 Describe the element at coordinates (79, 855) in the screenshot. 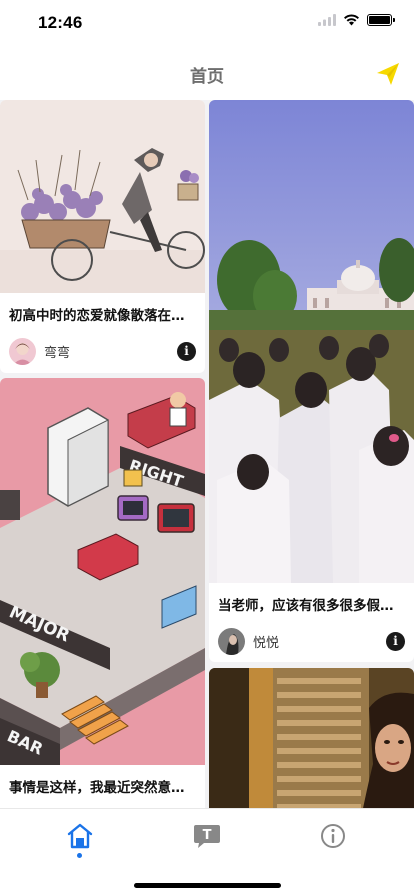

I see `active-tab-indicator` at that location.